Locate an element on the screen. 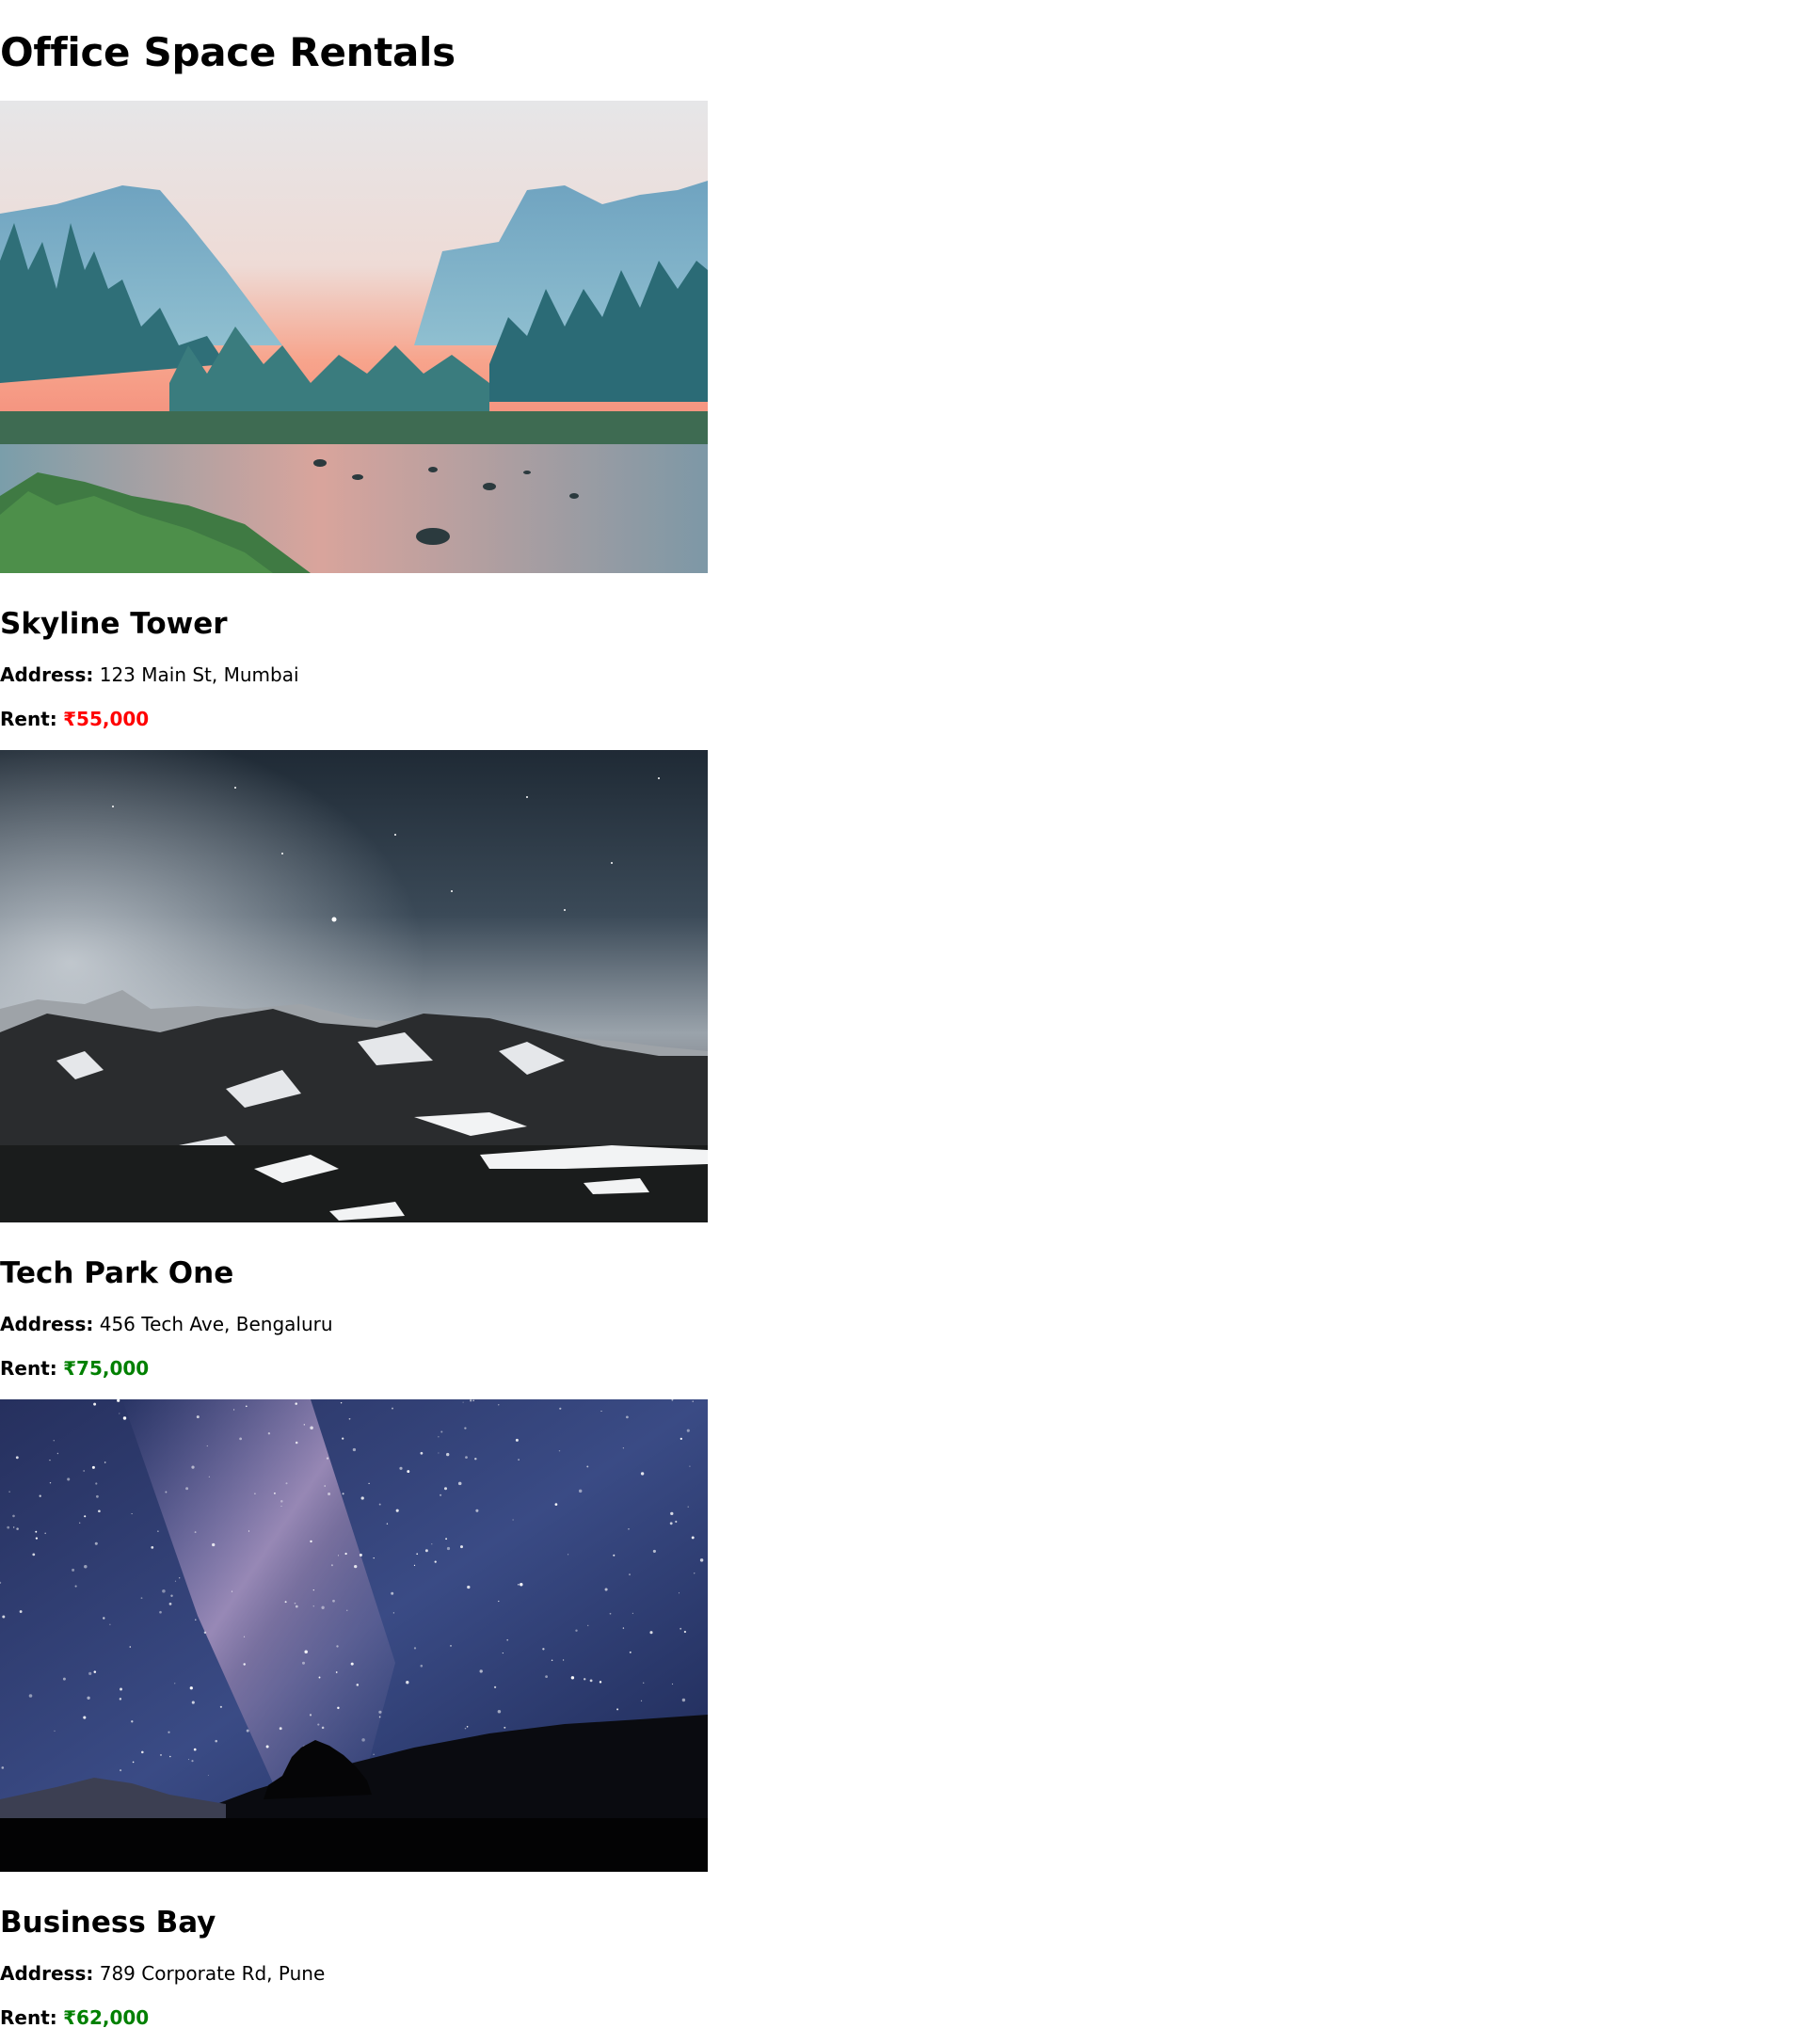  rent-value: ₹75,000 is located at coordinates (106, 1369).